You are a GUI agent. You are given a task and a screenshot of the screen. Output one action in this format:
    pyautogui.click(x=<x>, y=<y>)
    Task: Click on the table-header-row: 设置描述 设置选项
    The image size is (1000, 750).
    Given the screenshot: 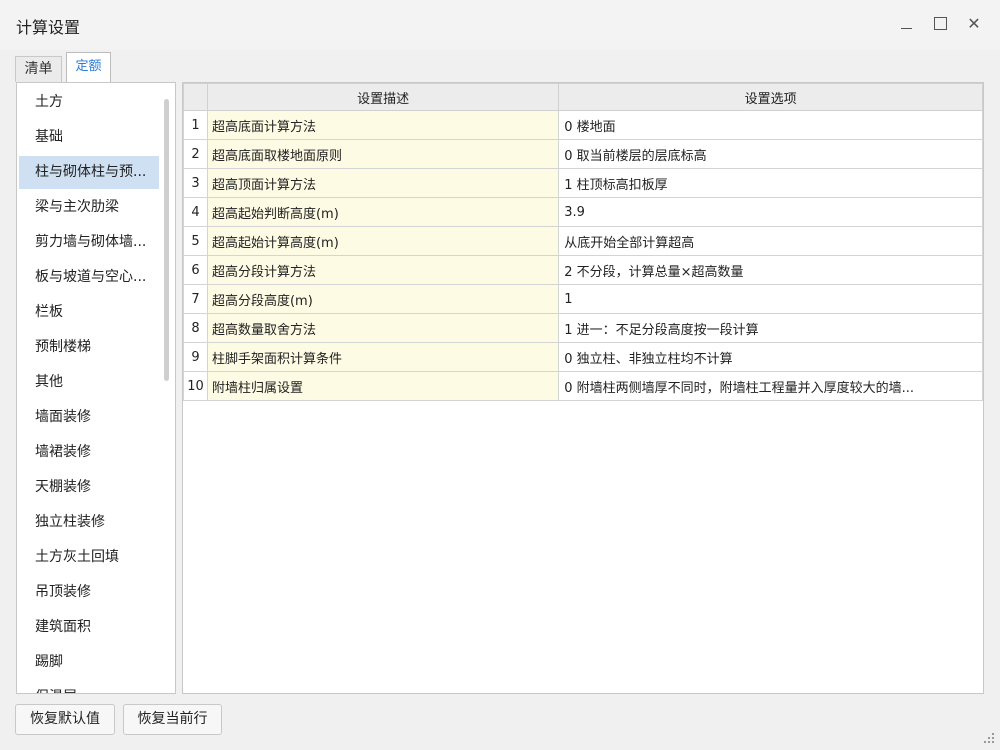 What is the action you would take?
    pyautogui.click(x=583, y=97)
    